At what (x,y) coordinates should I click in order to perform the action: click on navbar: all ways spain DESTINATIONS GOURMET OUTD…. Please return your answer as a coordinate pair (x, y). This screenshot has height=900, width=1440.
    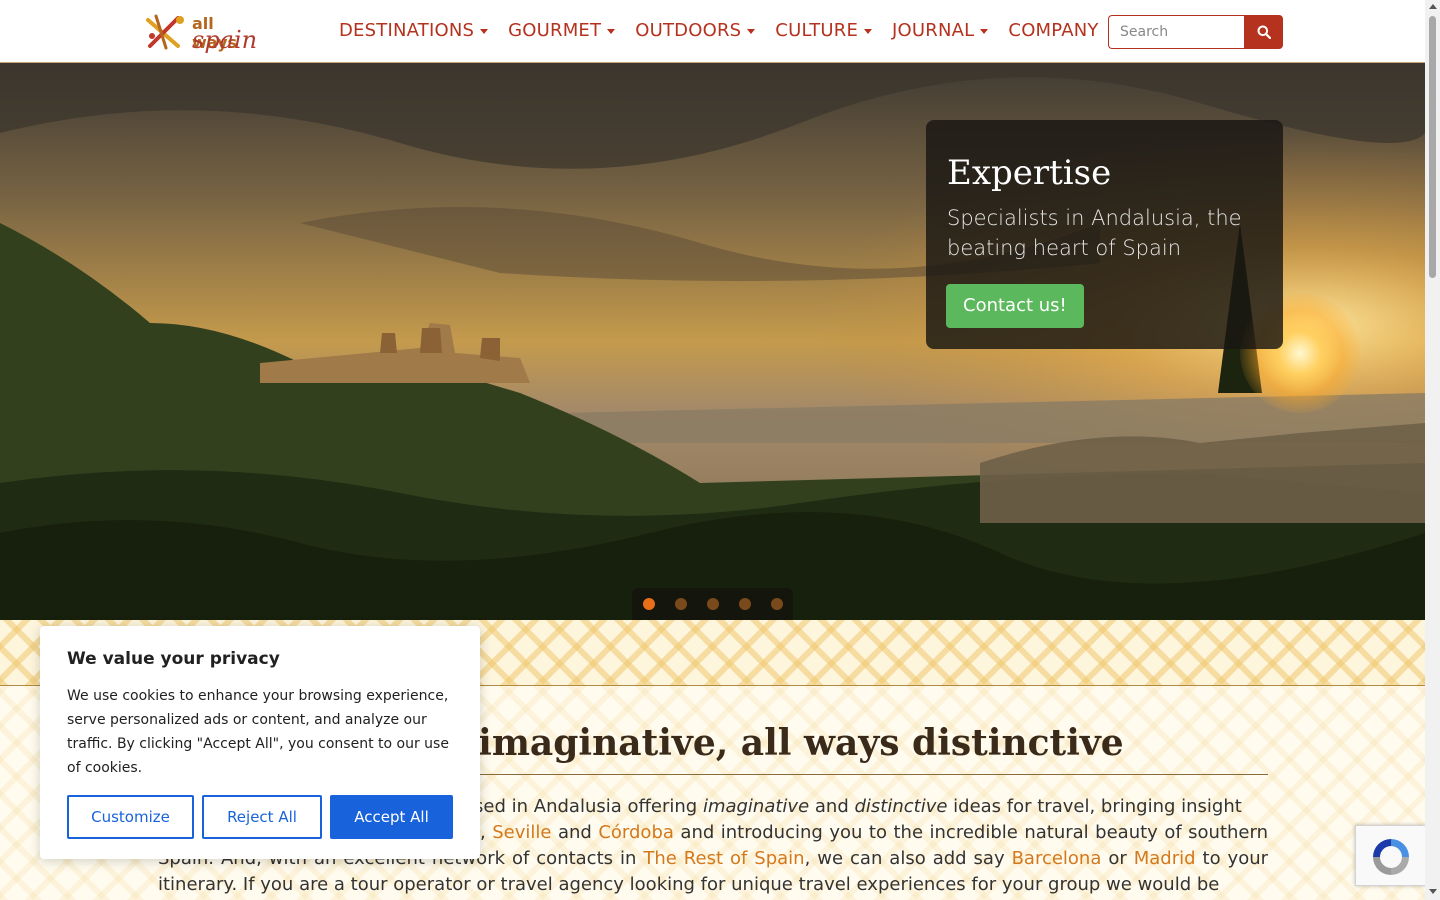
    Looking at the image, I should click on (712, 31).